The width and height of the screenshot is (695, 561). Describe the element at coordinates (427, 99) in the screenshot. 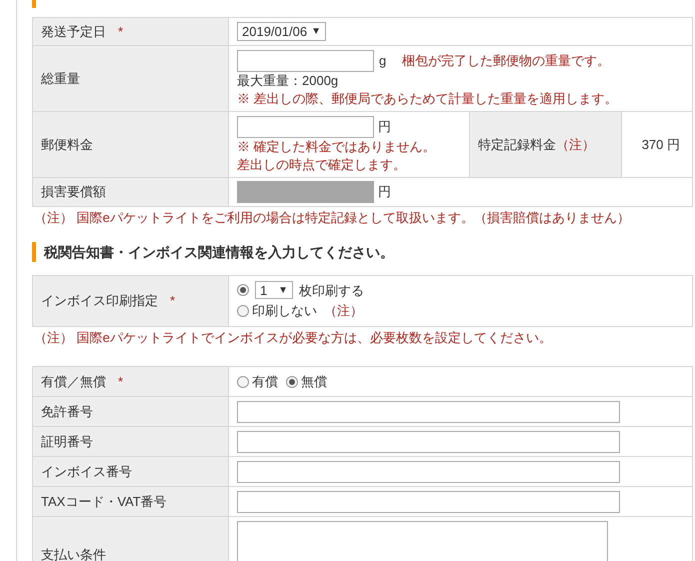

I see `note-text: ※ 差出しの際、郵便局であらためて計量した重量を適用します。` at that location.